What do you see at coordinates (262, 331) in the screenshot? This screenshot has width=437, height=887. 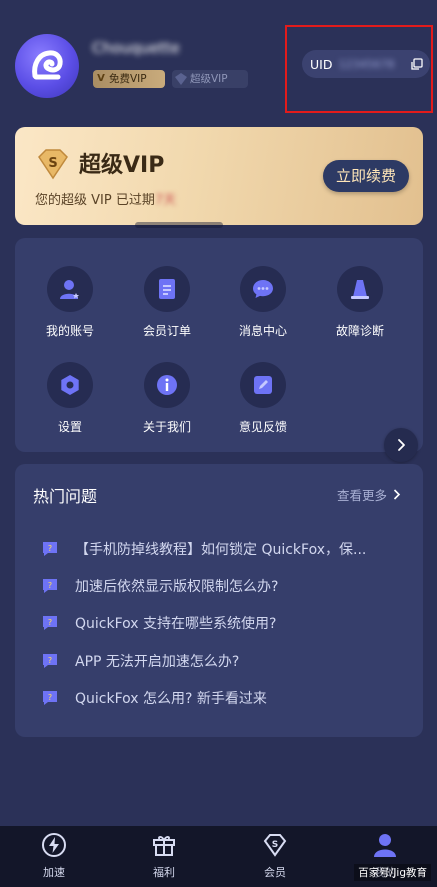 I see `menu-item-label: 消息中心` at bounding box center [262, 331].